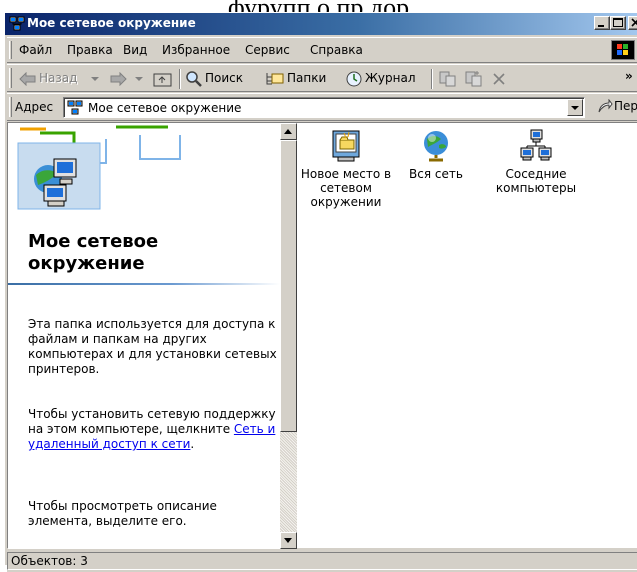 The image size is (637, 572). Describe the element at coordinates (135, 50) in the screenshot. I see `menu-view: Вид` at that location.